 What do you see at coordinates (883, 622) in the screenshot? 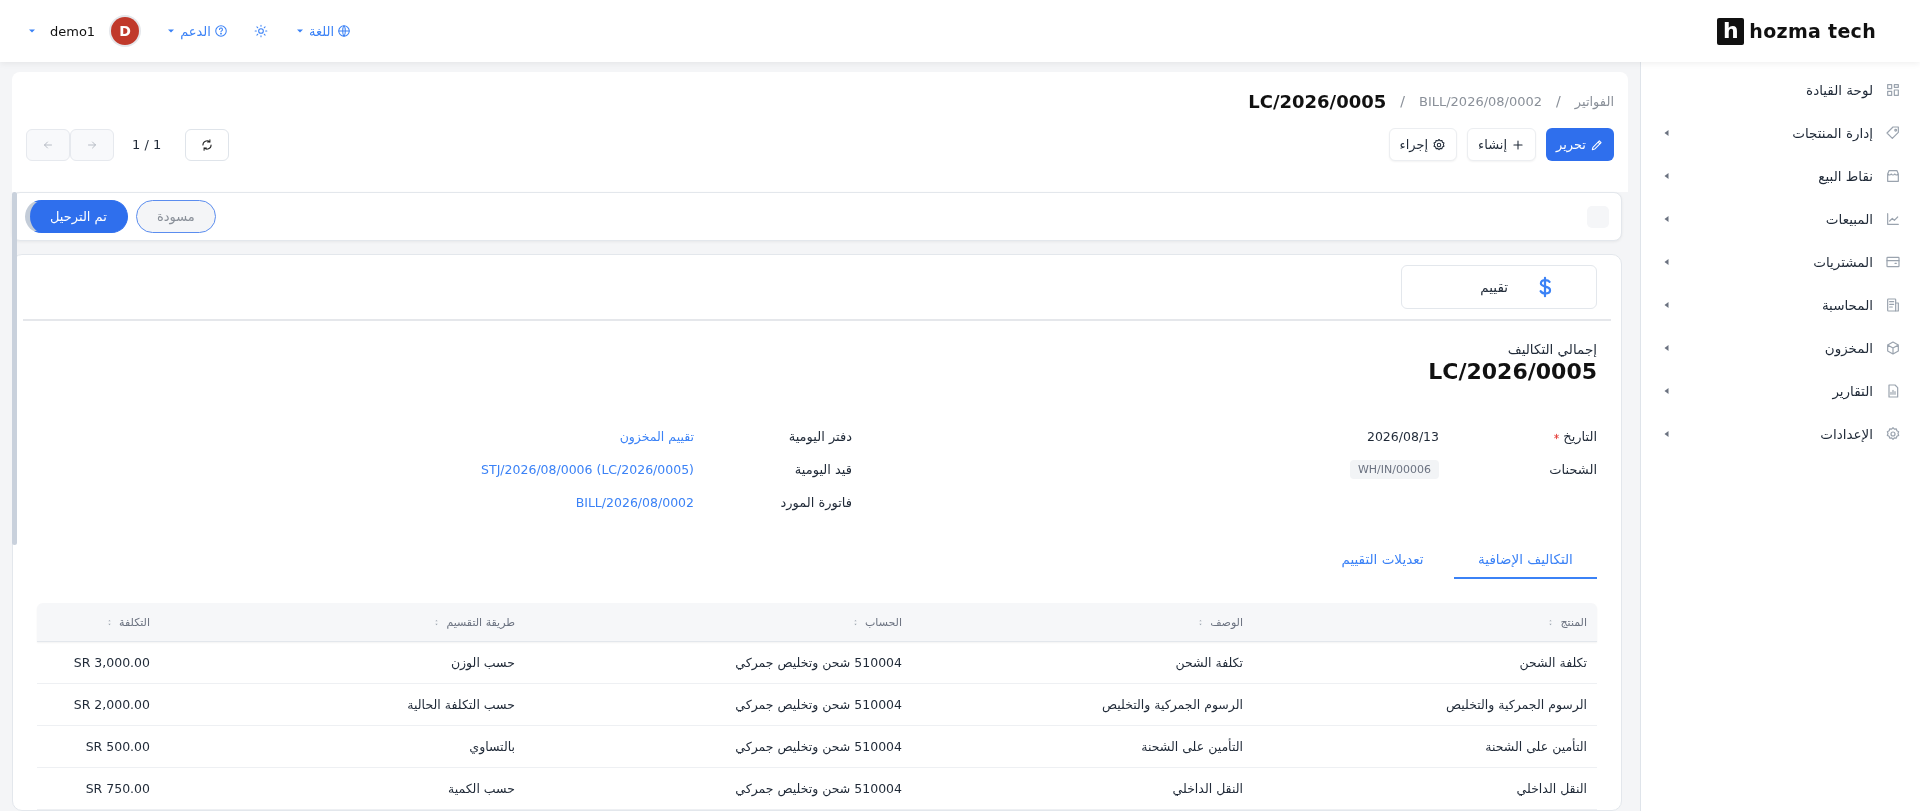
I see `column-header: الحساب` at bounding box center [883, 622].